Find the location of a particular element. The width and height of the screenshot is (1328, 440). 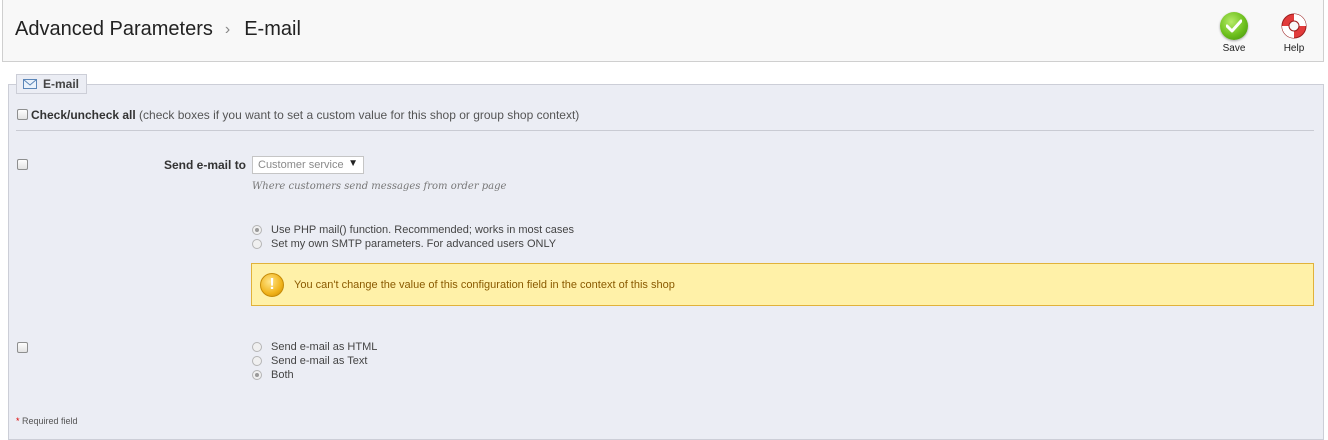

radio-both is located at coordinates (257, 375).